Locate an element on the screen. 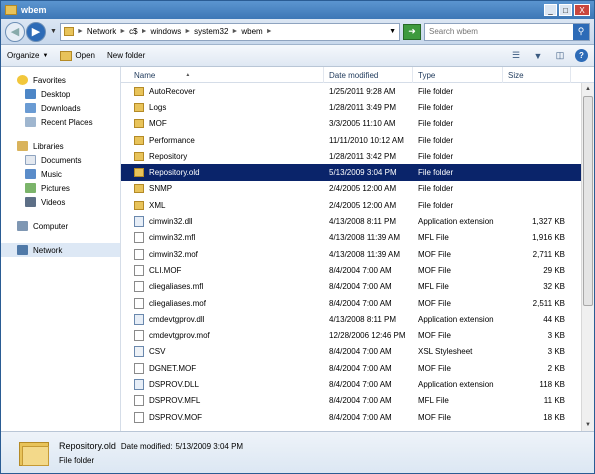  search-input is located at coordinates (501, 31).